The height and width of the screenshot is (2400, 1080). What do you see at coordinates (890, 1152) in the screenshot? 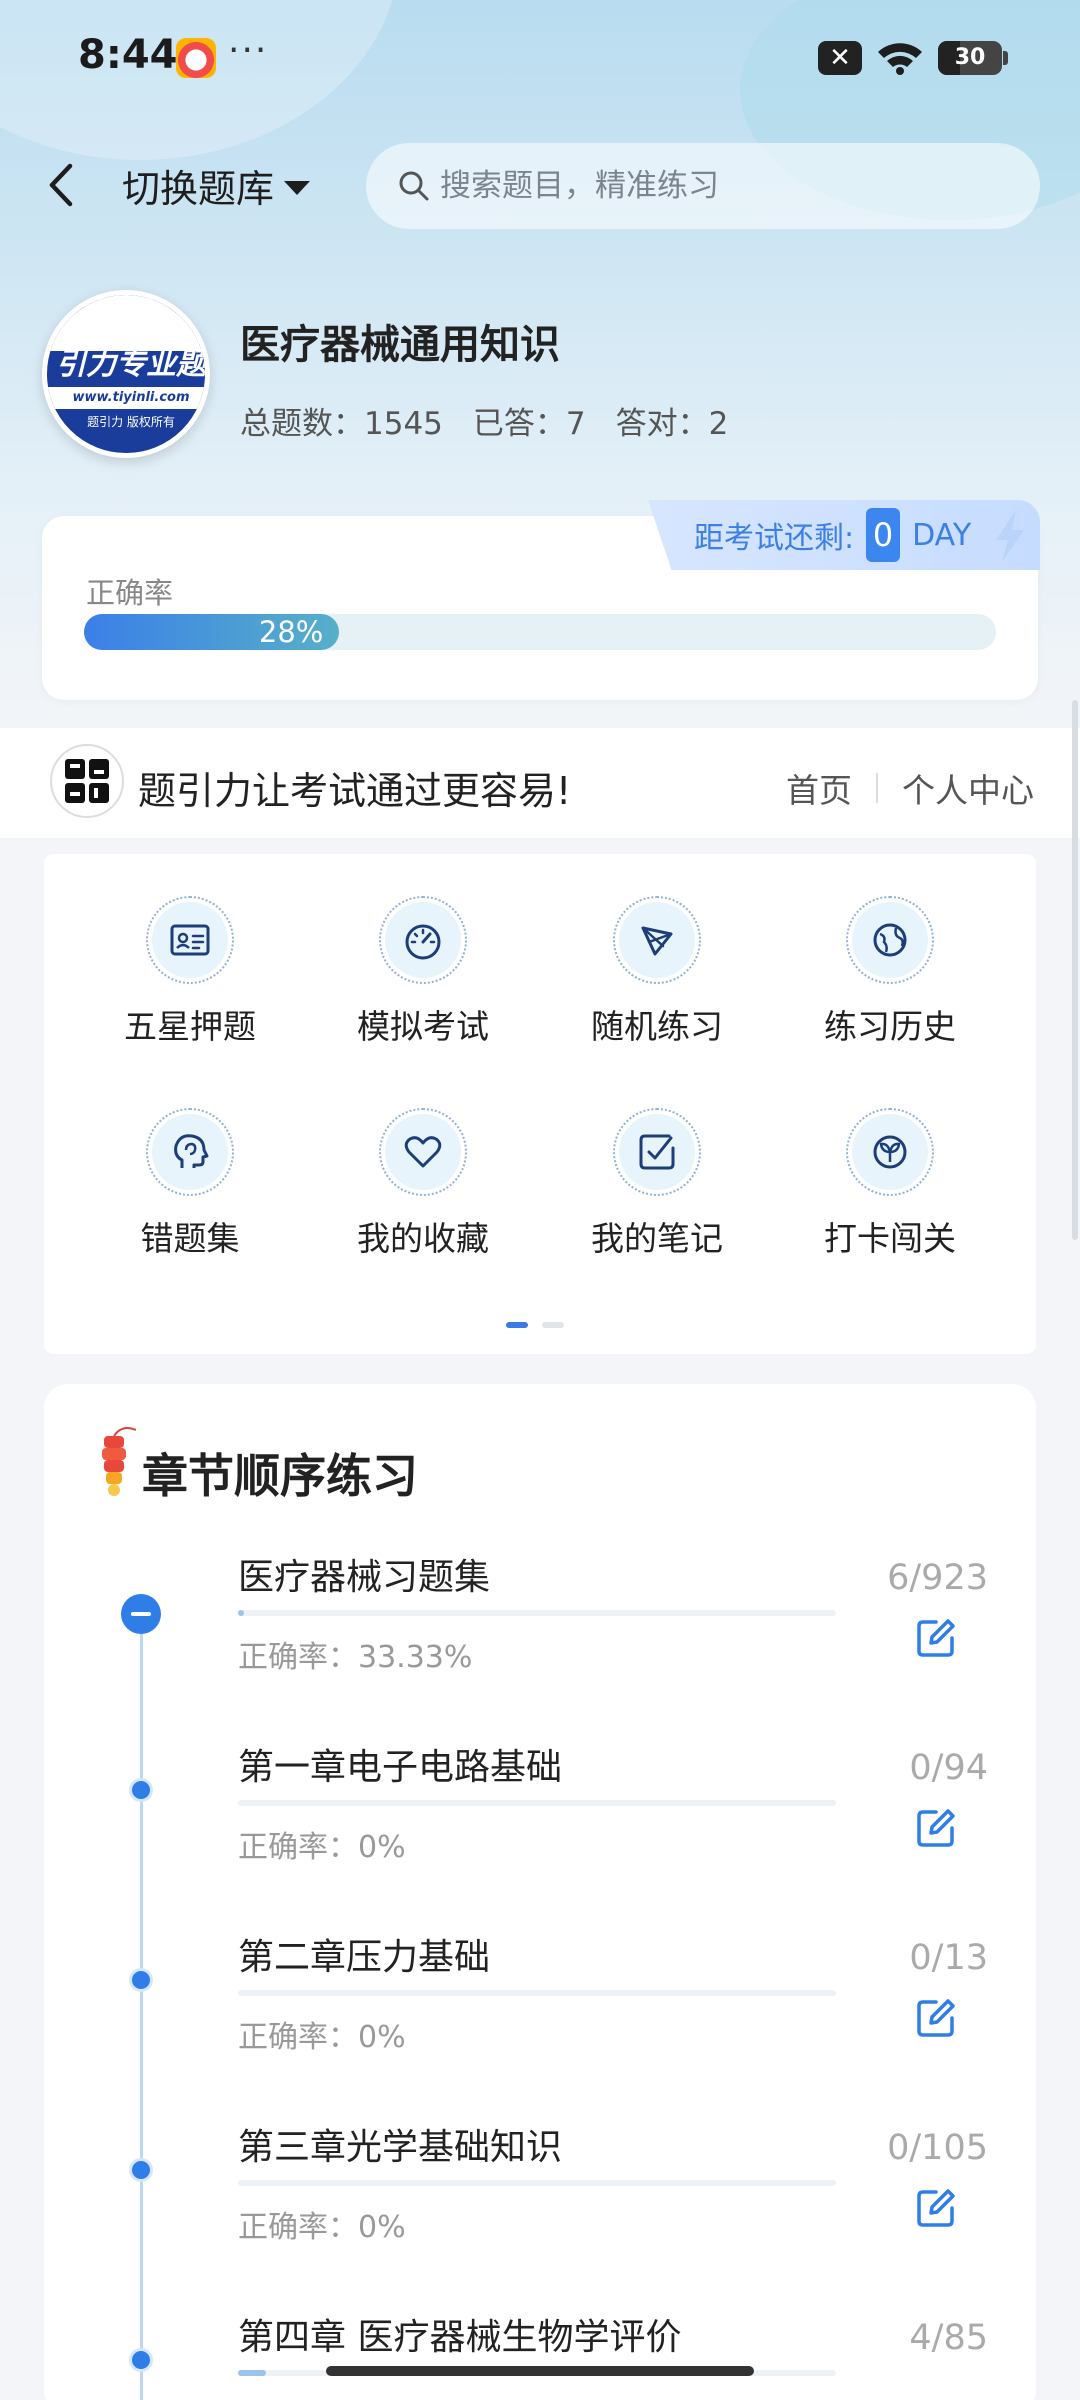
I see `sprout-icon` at bounding box center [890, 1152].